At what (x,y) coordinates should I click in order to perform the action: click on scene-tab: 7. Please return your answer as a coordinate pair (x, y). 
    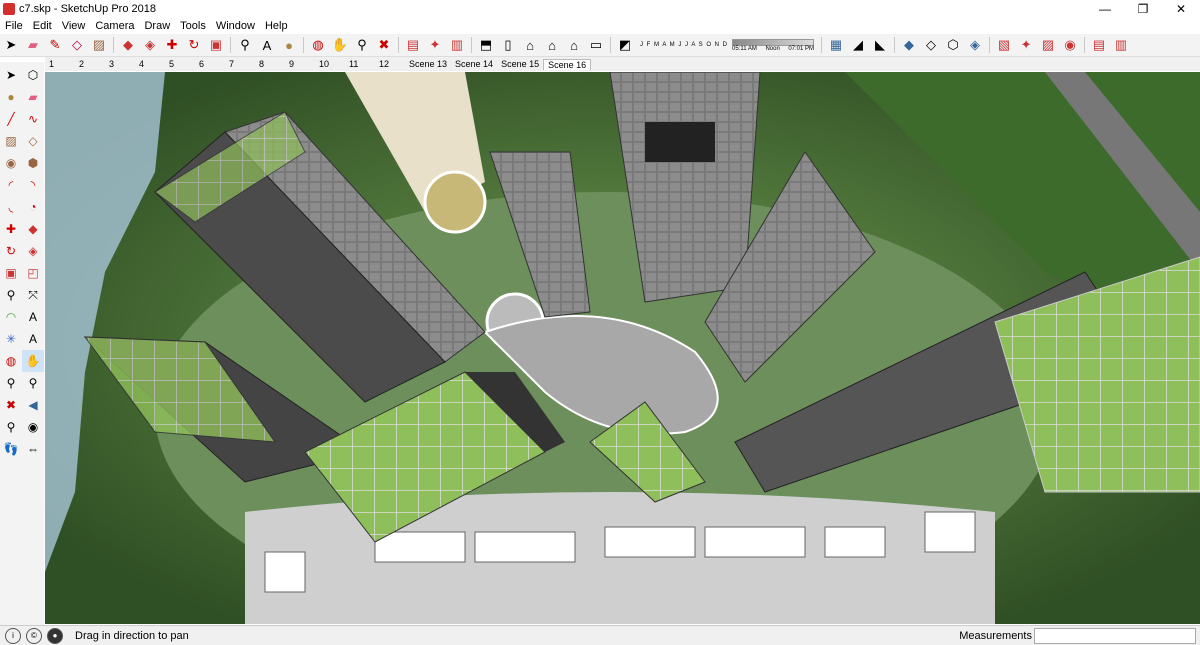
    Looking at the image, I should click on (240, 64).